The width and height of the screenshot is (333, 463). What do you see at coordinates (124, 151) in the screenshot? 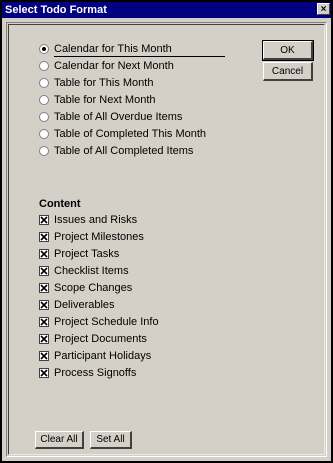
I see `radio-label: Table of All Completed Items` at bounding box center [124, 151].